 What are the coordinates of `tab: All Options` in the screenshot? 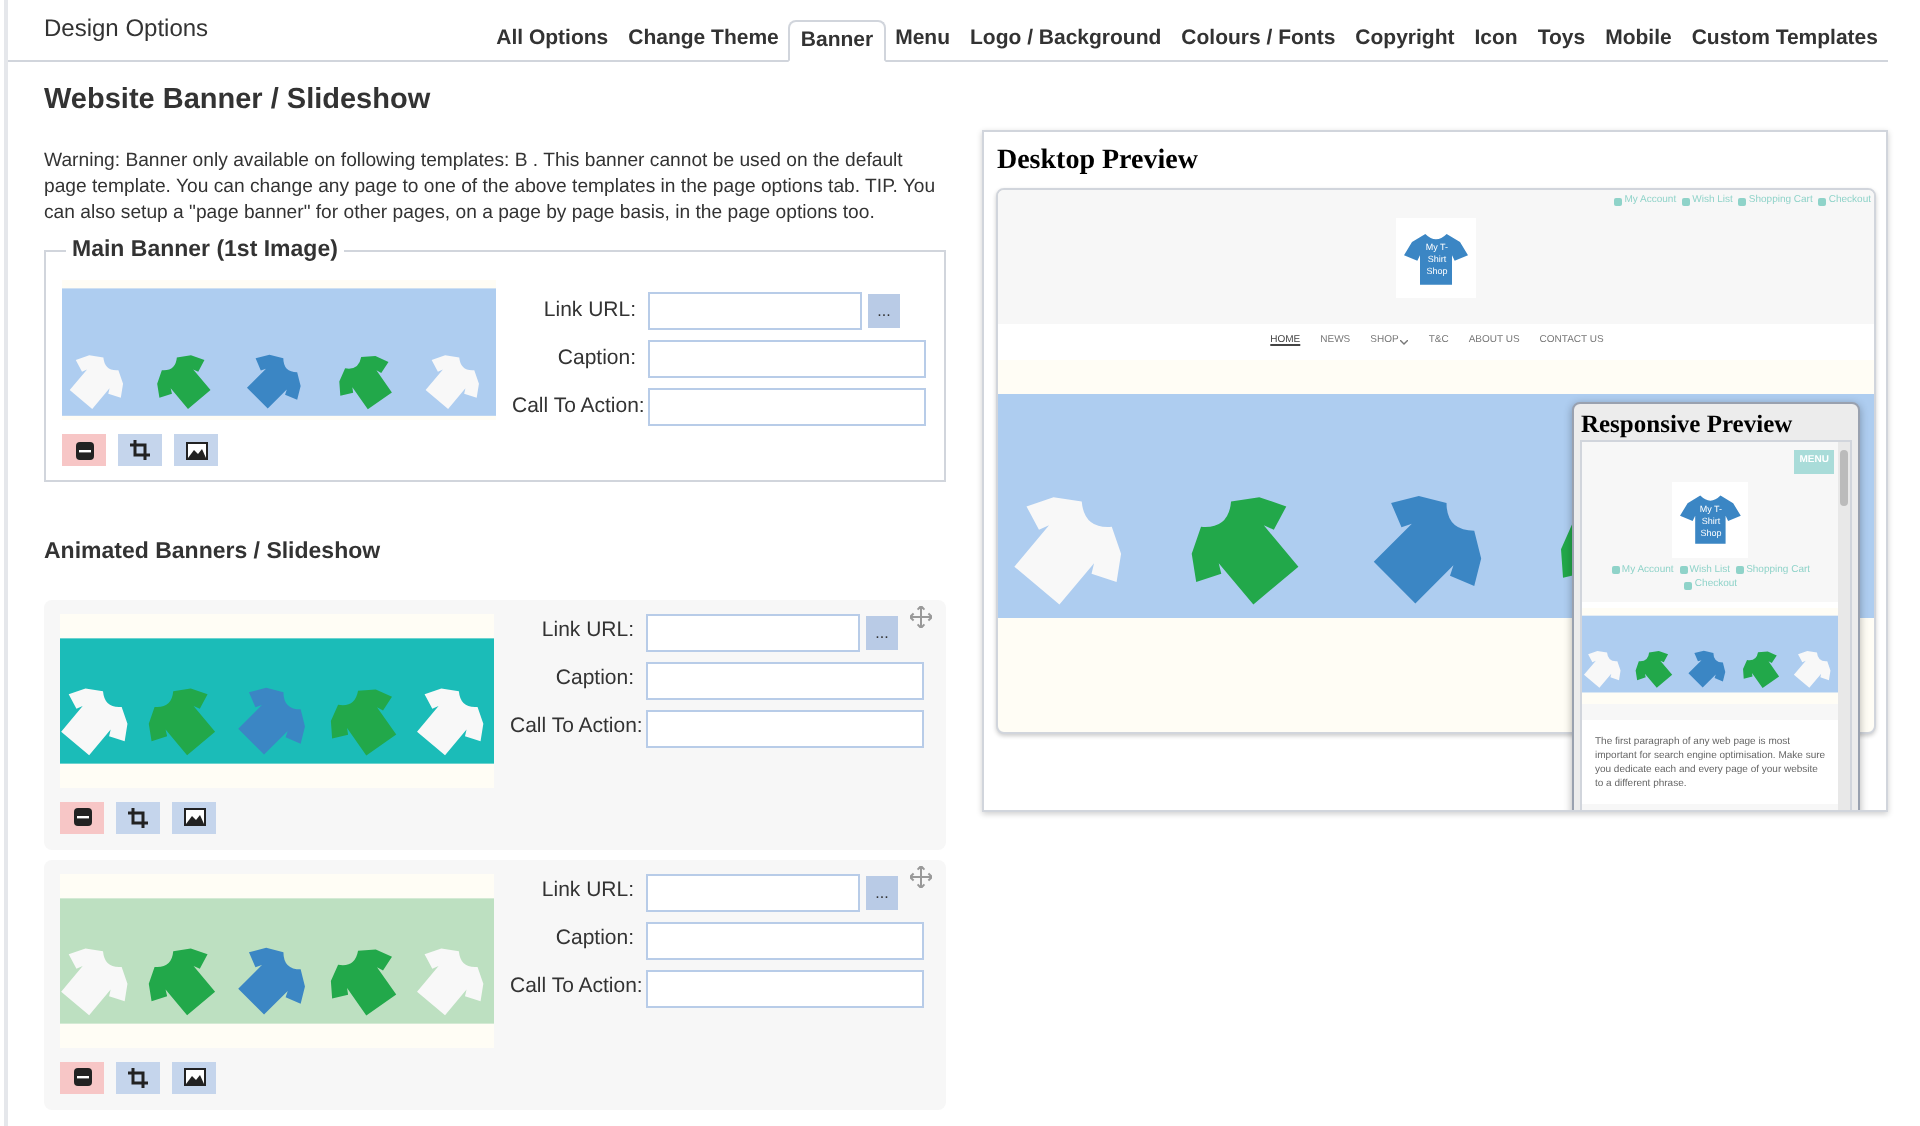 It's located at (552, 40).